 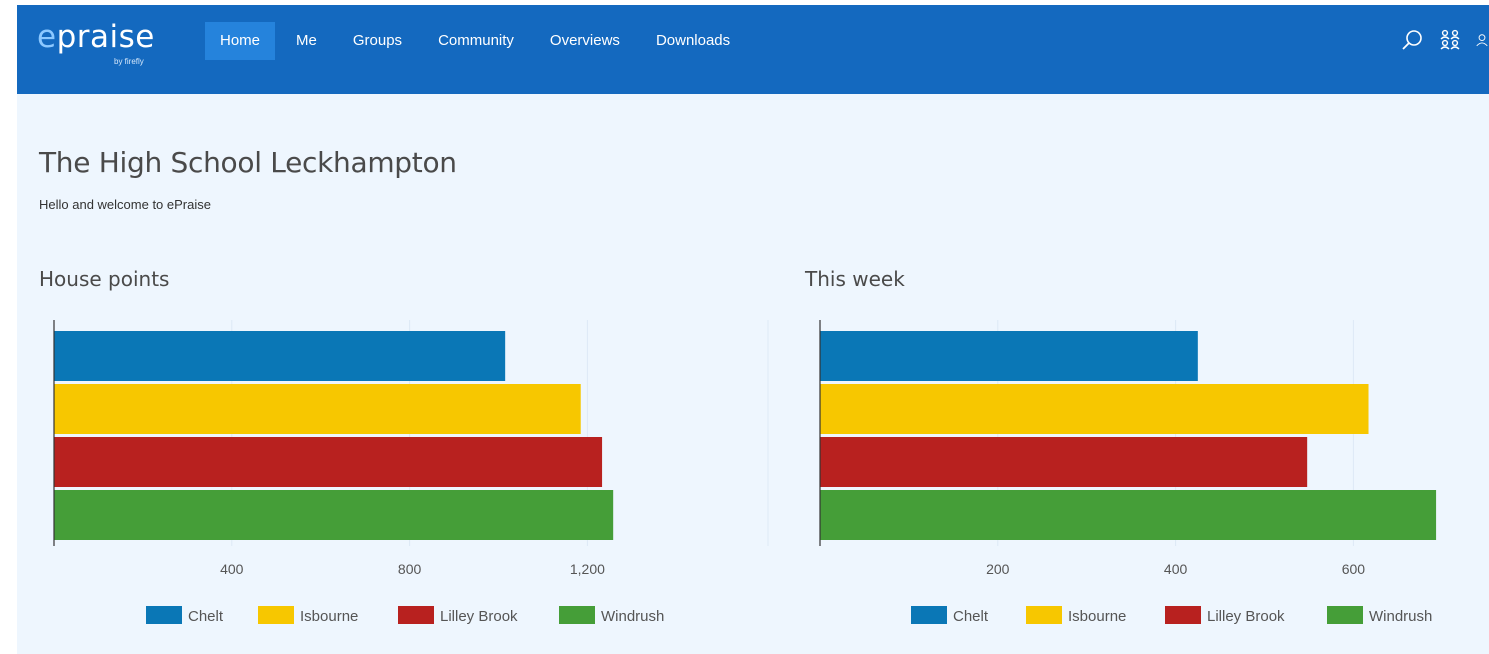 I want to click on this-week-legend-label: Isbourne, so click(x=1097, y=616).